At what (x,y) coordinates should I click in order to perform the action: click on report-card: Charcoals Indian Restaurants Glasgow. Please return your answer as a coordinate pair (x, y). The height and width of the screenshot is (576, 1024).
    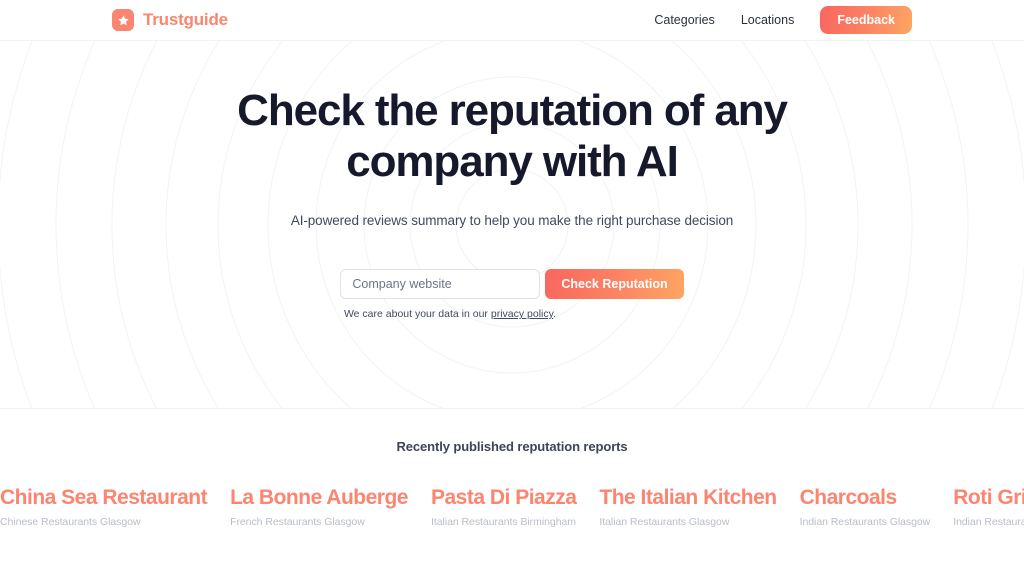
    Looking at the image, I should click on (865, 506).